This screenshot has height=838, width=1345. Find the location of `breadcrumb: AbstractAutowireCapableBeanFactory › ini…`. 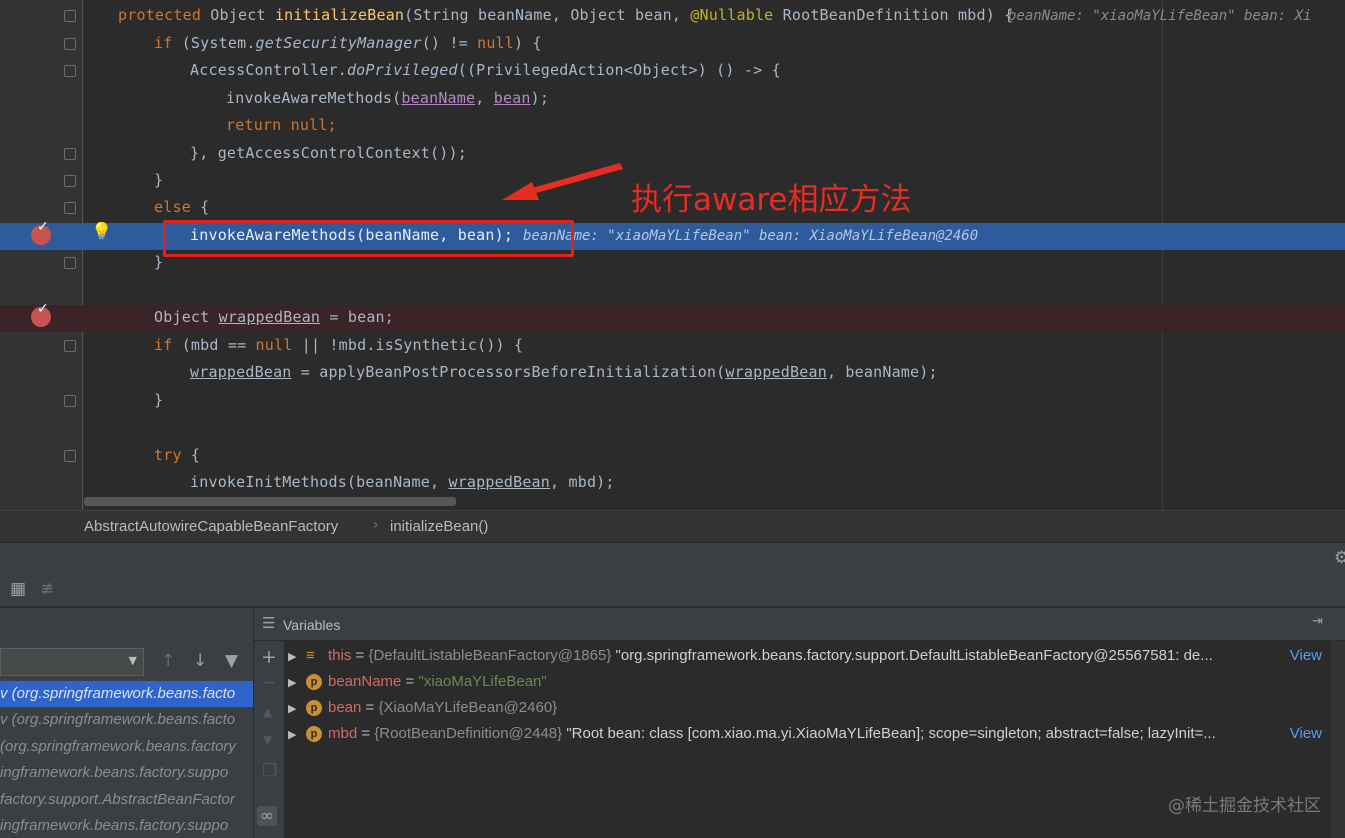

breadcrumb: AbstractAutowireCapableBeanFactory › ini… is located at coordinates (672, 526).